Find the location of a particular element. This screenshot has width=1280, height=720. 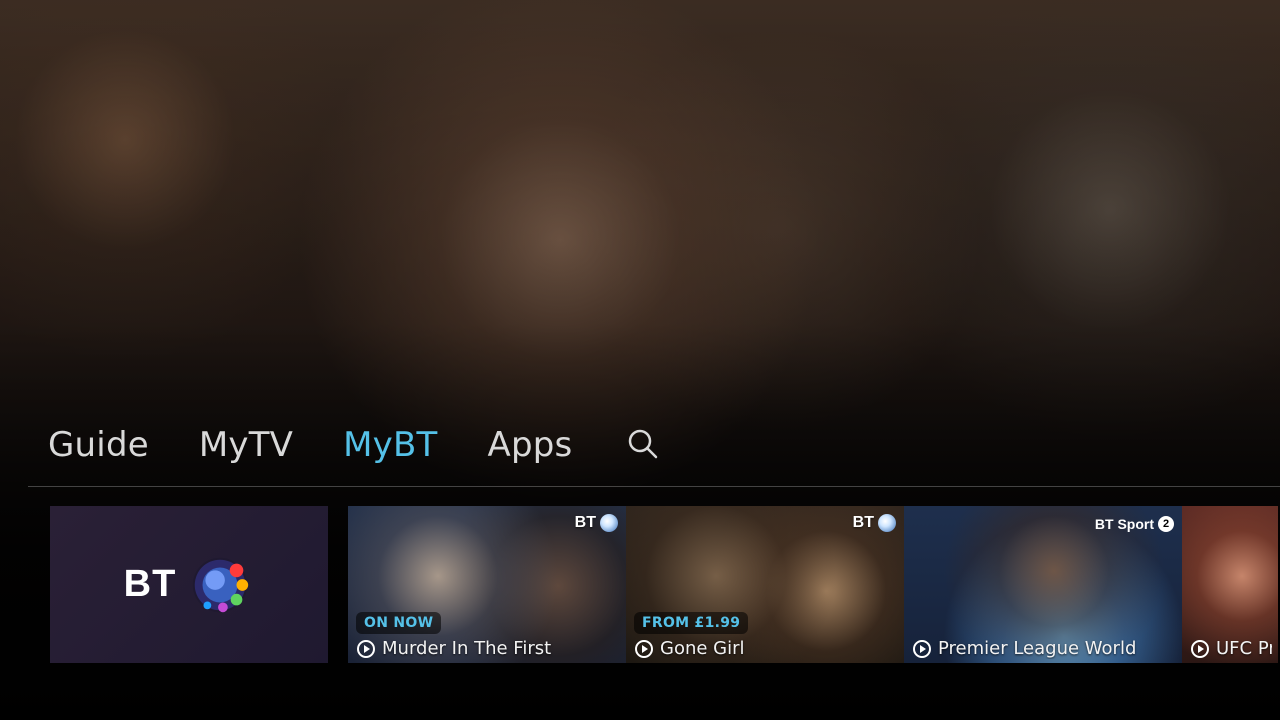

tile-caption: Murder In The First is located at coordinates (488, 648).